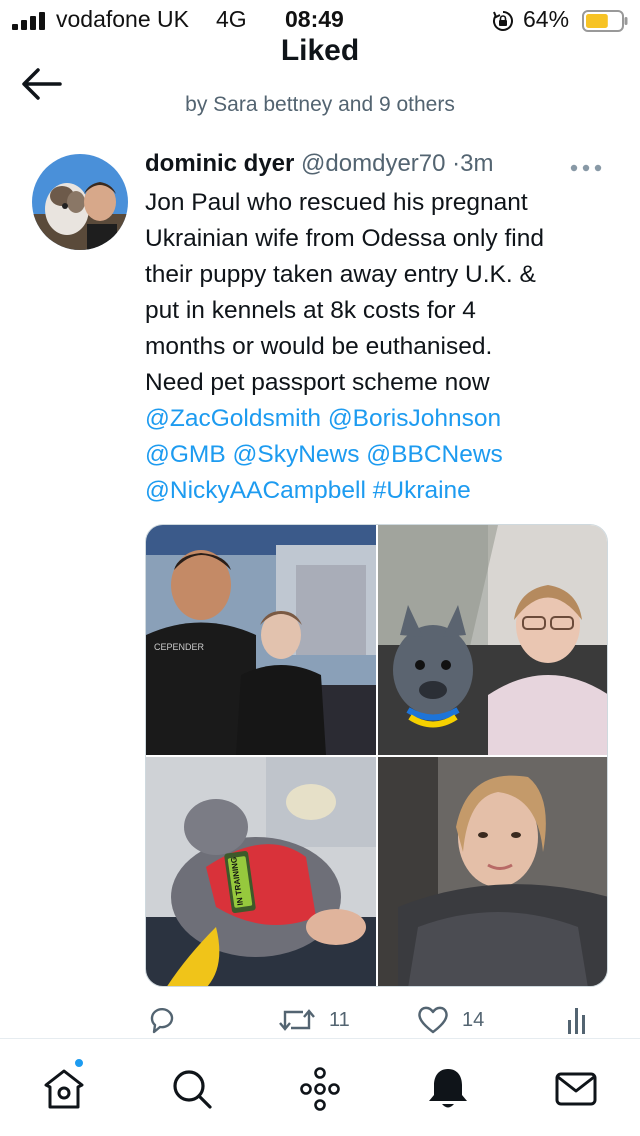  What do you see at coordinates (422, 490) in the screenshot?
I see `hashtag-ukraine: #Ukraine` at bounding box center [422, 490].